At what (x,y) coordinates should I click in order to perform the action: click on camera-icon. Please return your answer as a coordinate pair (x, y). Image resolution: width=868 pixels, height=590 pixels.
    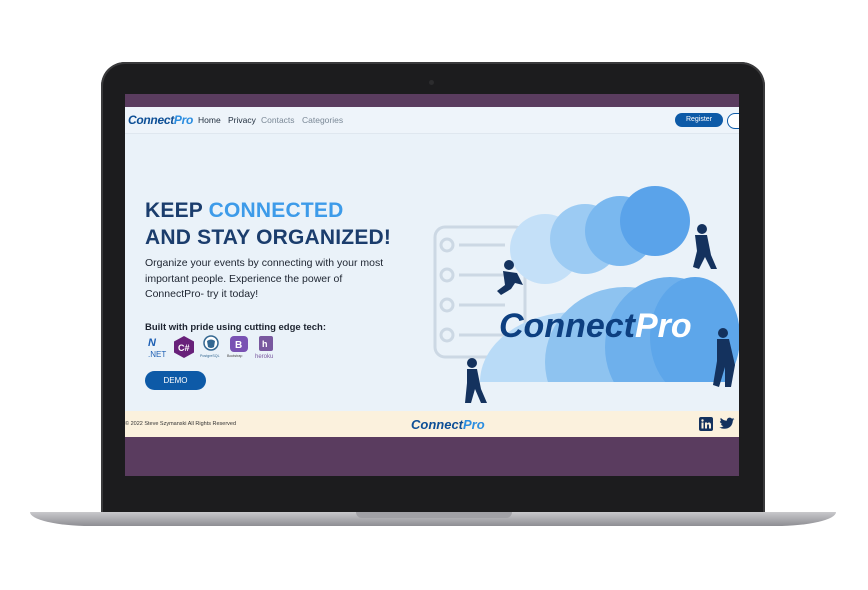
    Looking at the image, I should click on (431, 82).